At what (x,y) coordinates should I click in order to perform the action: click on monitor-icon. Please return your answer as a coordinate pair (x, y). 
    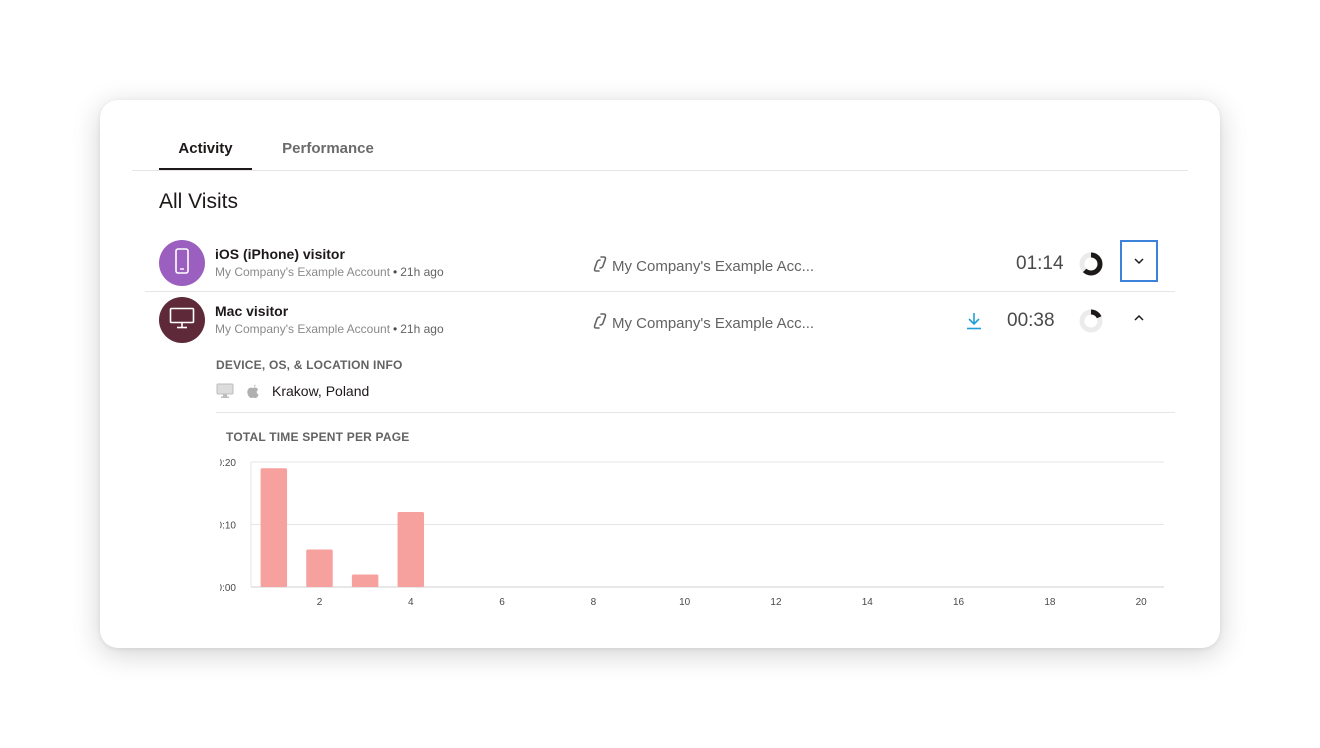
    Looking at the image, I should click on (182, 320).